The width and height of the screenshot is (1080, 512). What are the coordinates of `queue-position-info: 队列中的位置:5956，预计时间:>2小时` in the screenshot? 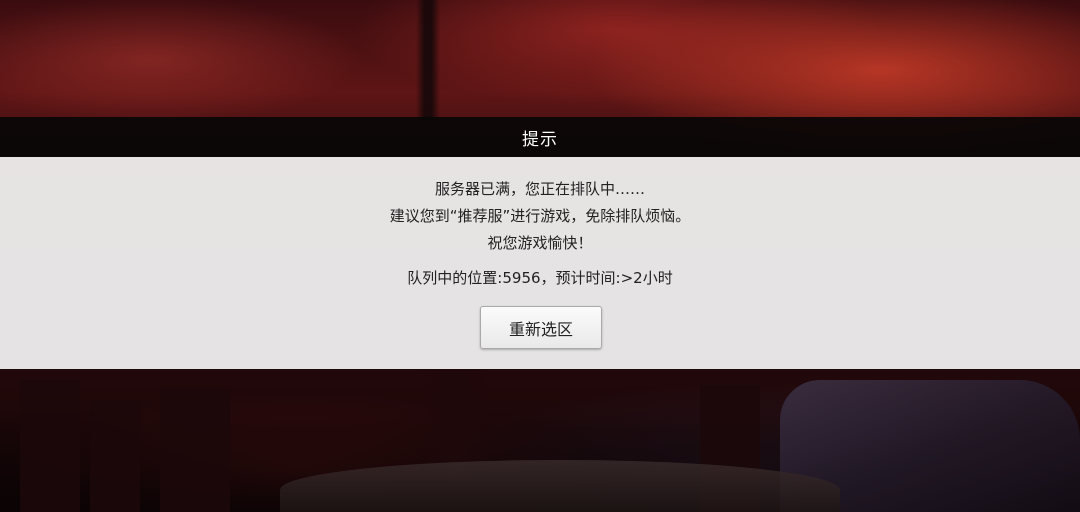 It's located at (540, 278).